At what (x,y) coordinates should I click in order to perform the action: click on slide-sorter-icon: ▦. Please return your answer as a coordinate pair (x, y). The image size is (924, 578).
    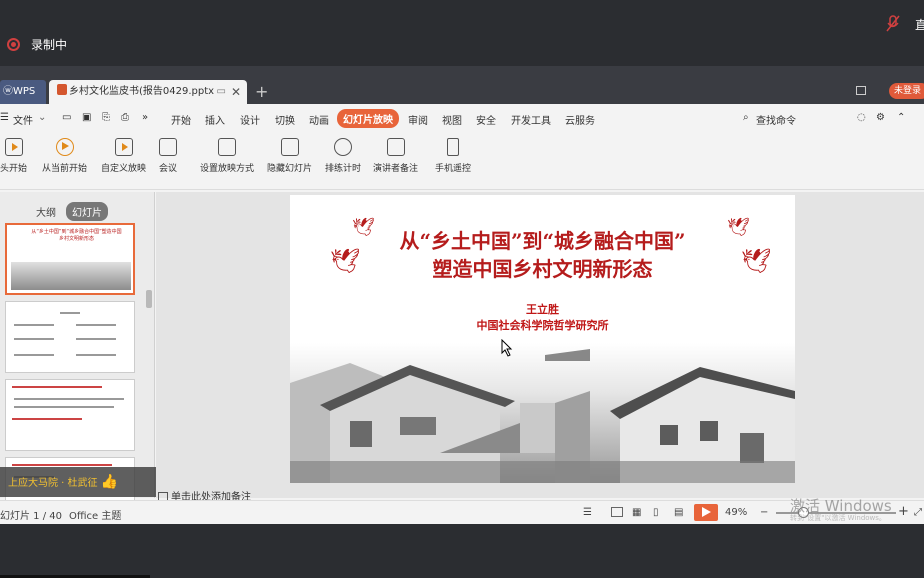
    Looking at the image, I should click on (636, 512).